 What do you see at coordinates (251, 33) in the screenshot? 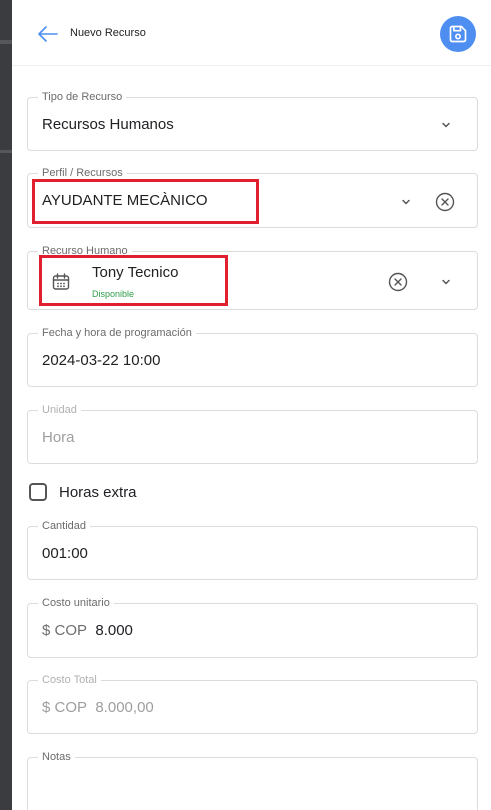
I see `header: Nuevo Recurso` at bounding box center [251, 33].